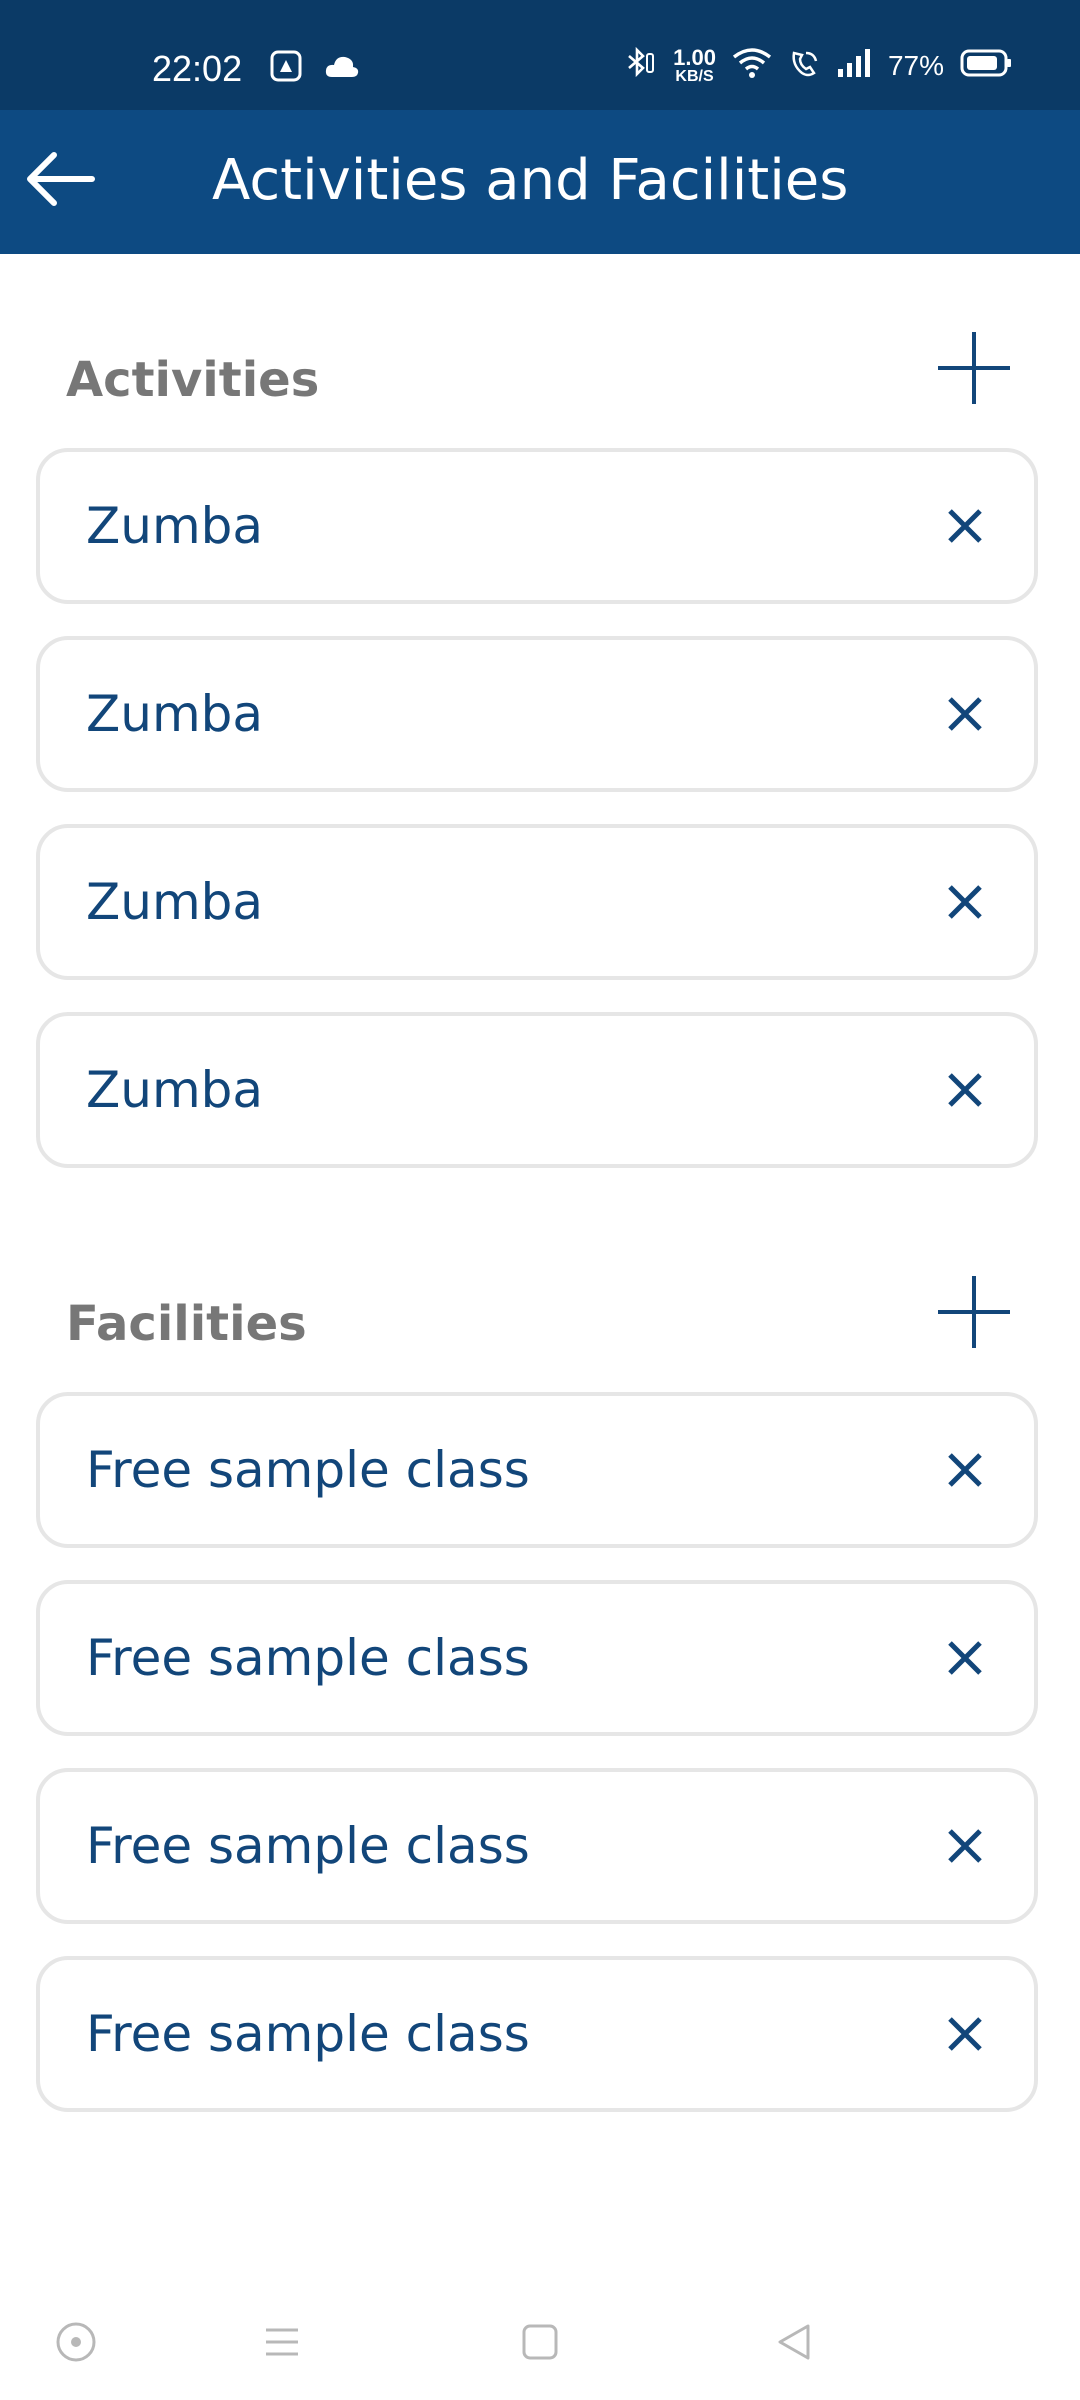 This screenshot has height=2400, width=1080. What do you see at coordinates (752, 65) in the screenshot?
I see `wifi-icon` at bounding box center [752, 65].